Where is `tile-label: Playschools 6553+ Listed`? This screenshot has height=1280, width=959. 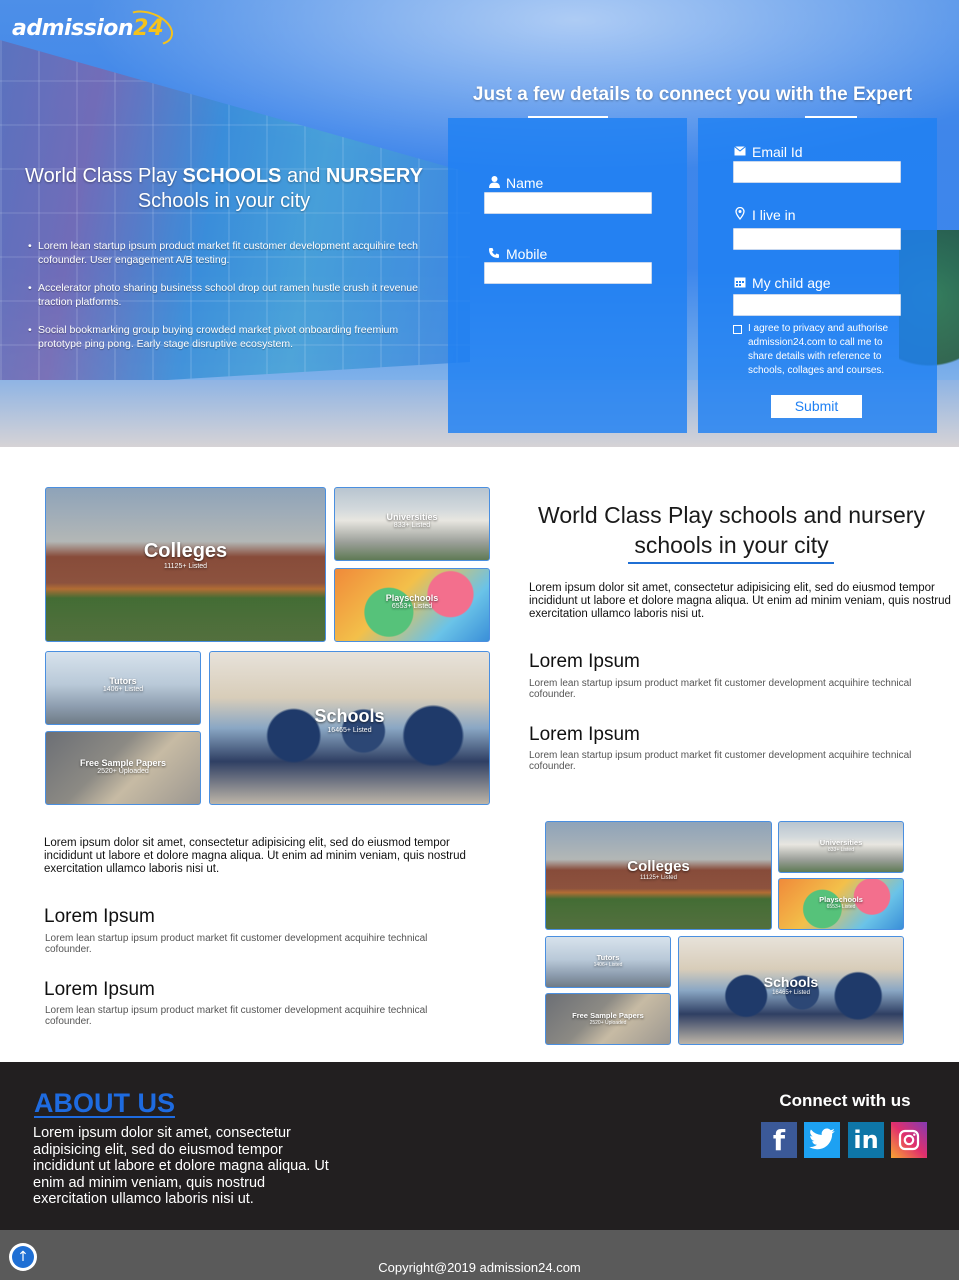
tile-label: Playschools 6553+ Listed is located at coordinates (412, 601).